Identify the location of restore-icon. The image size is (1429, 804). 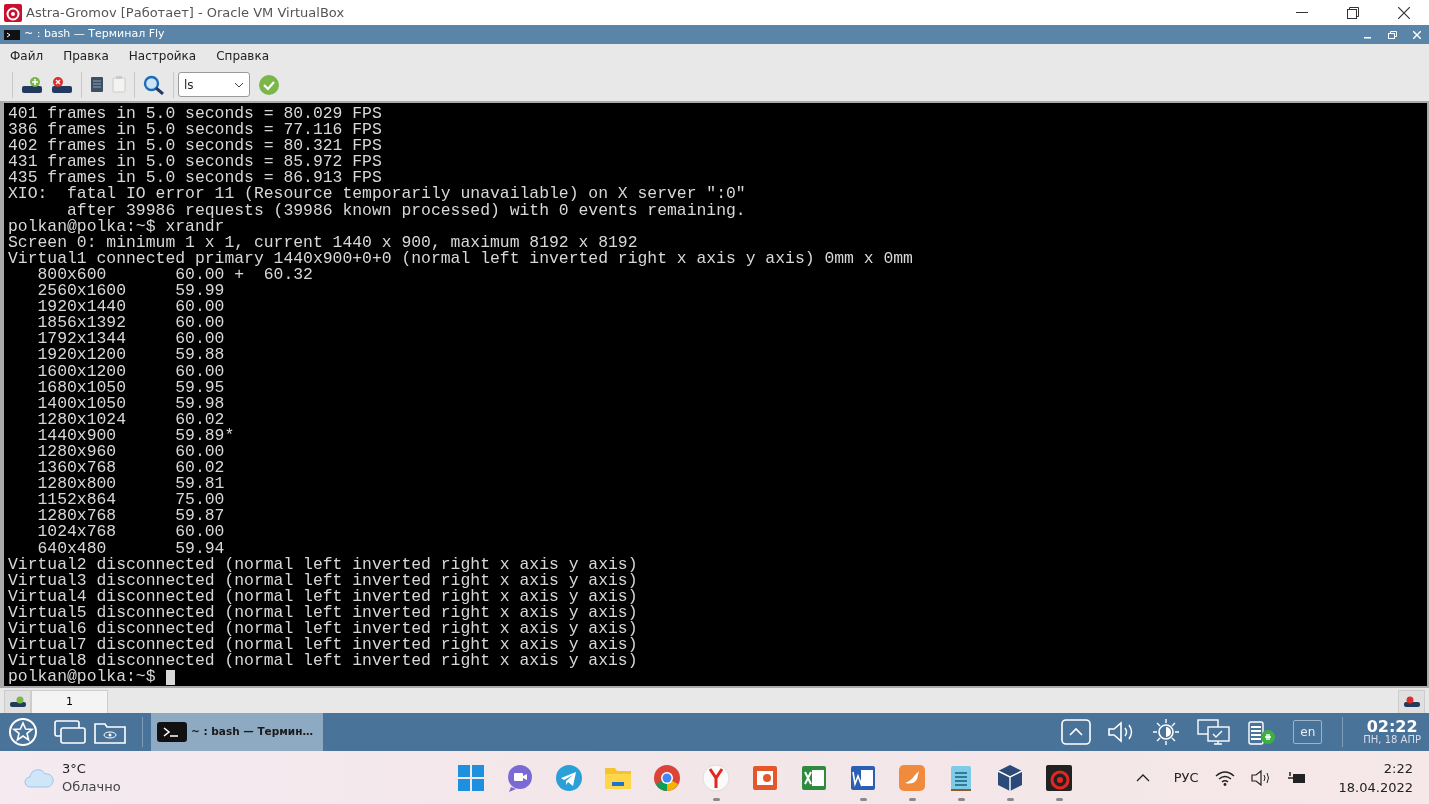
(1352, 12).